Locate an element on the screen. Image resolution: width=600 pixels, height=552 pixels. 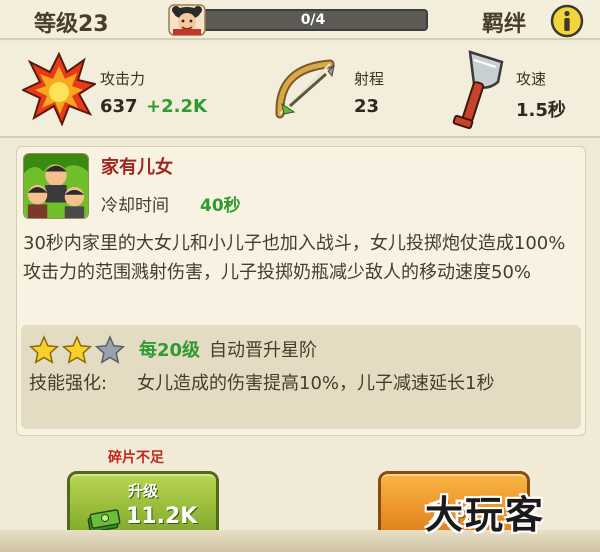
explosion-icon is located at coordinates (59, 89).